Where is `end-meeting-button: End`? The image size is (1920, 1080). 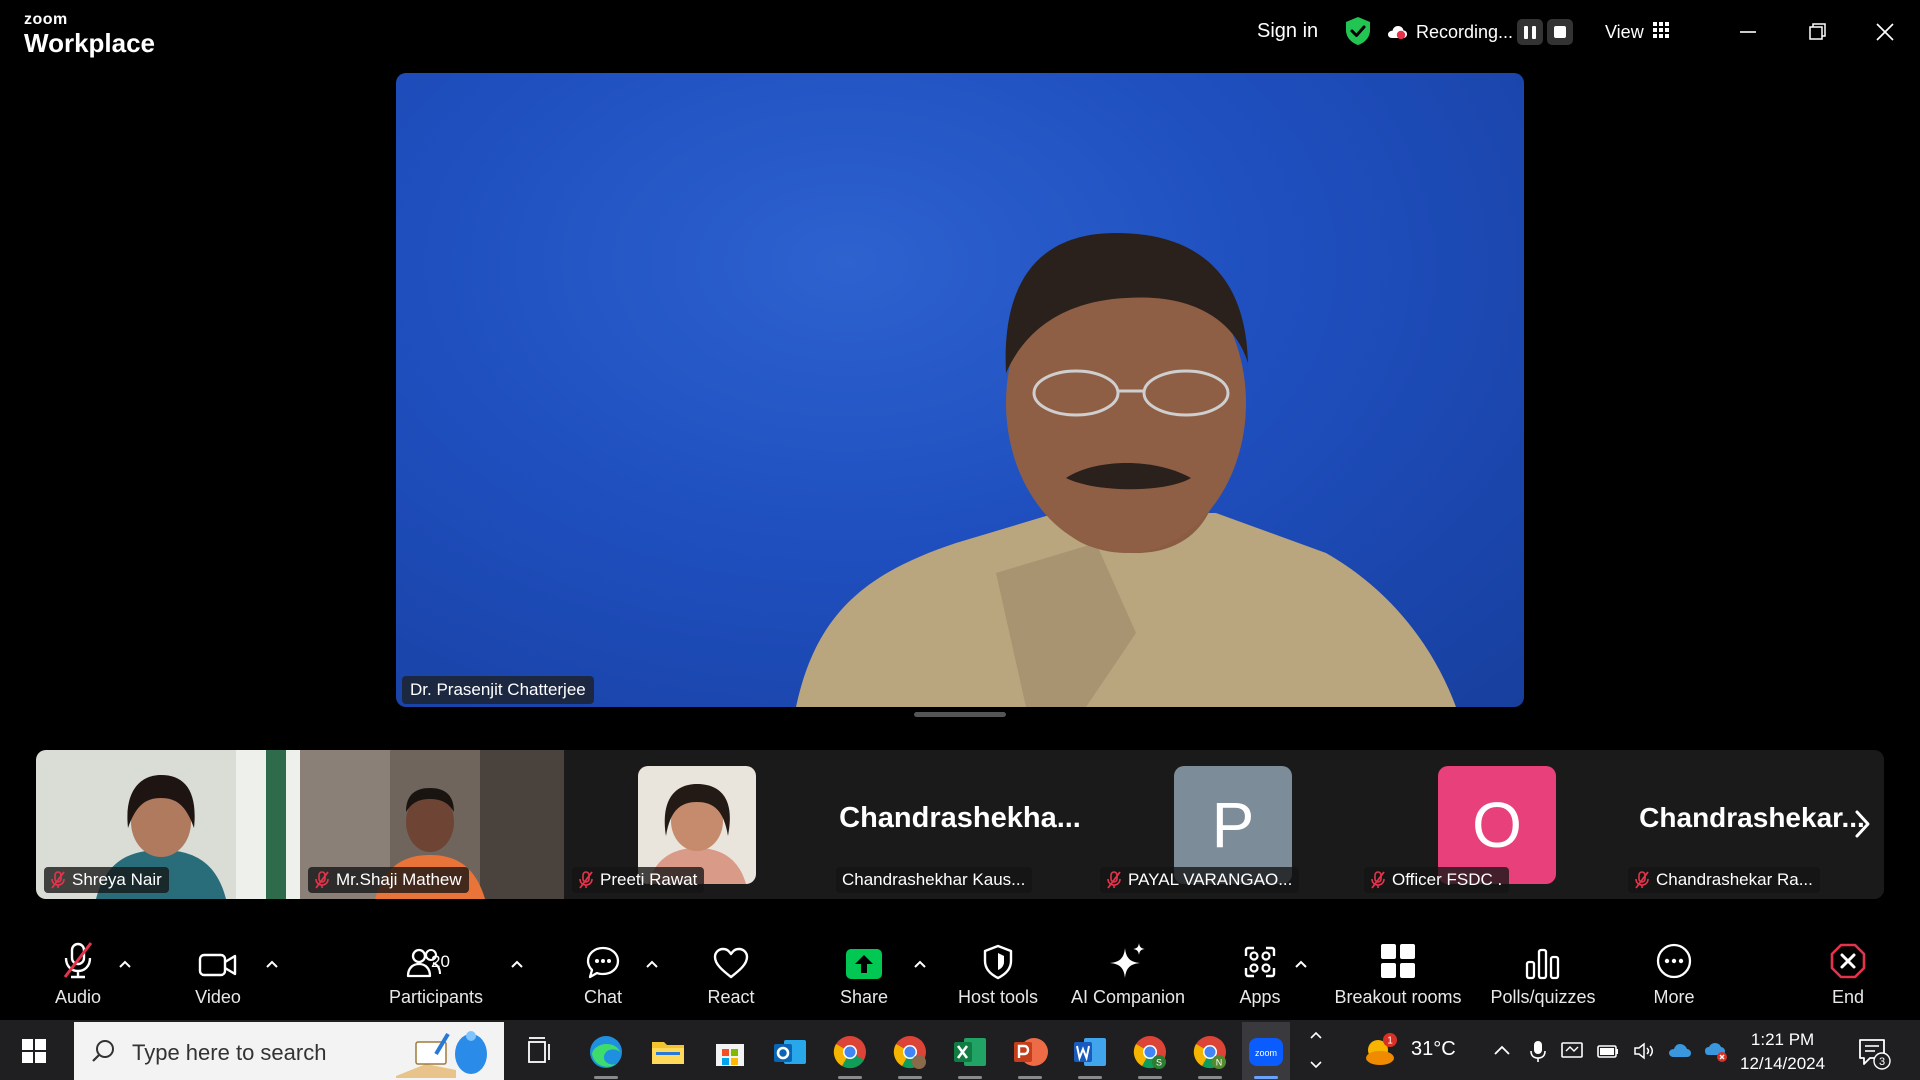
end-meeting-button: End is located at coordinates (1848, 976).